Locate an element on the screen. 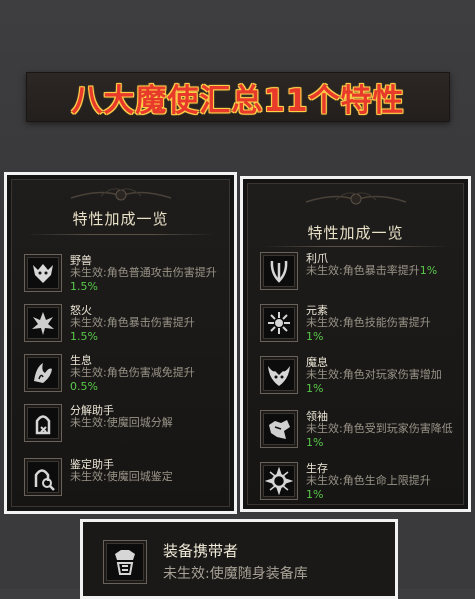  equipment-carrier-icon is located at coordinates (125, 562).